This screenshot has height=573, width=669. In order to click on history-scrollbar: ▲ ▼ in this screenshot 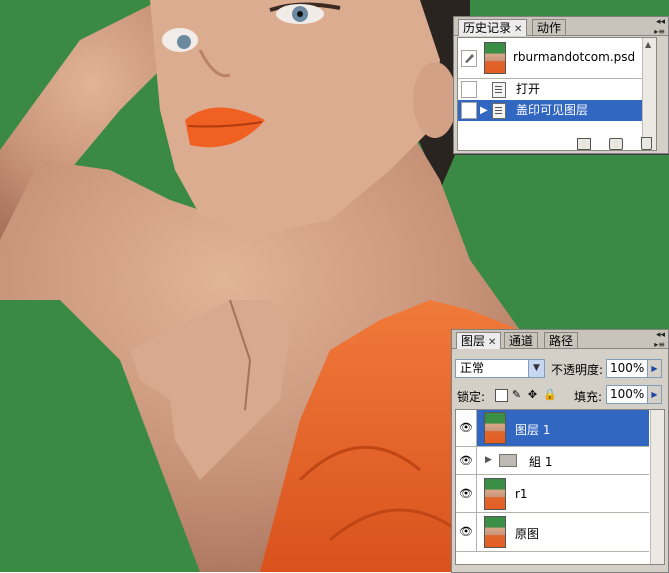, I will do `click(649, 94)`.